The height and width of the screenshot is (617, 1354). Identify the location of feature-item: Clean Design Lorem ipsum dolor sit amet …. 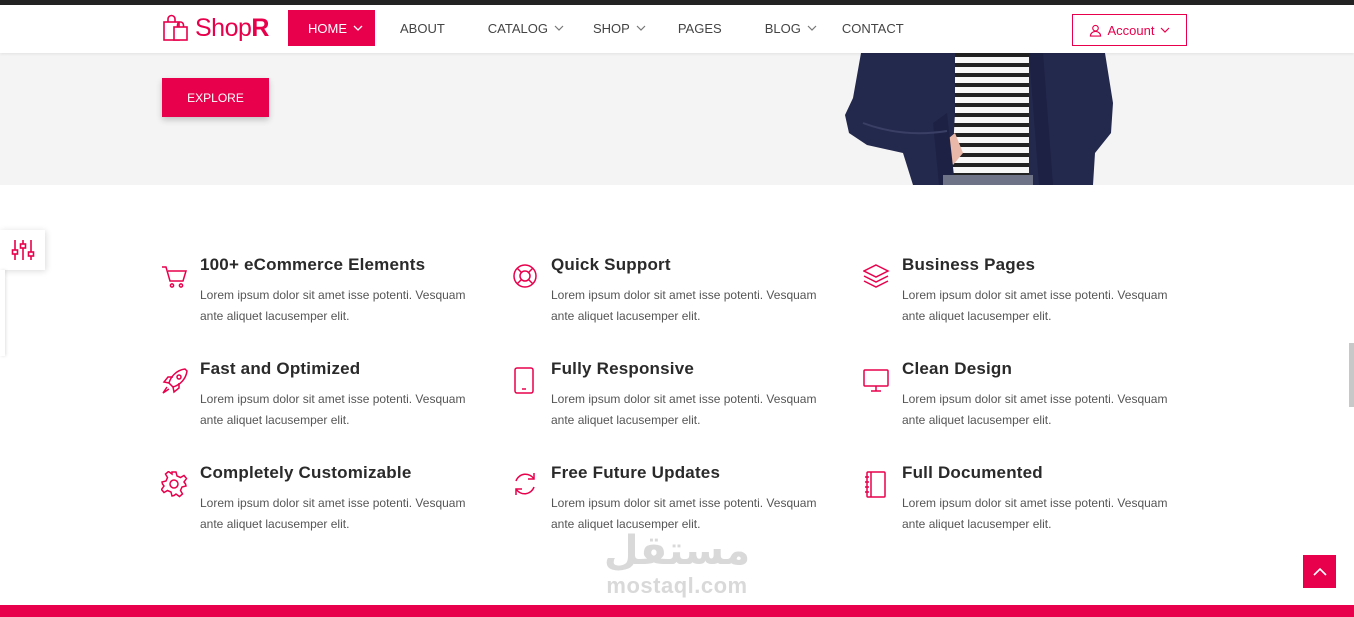
(1023, 403).